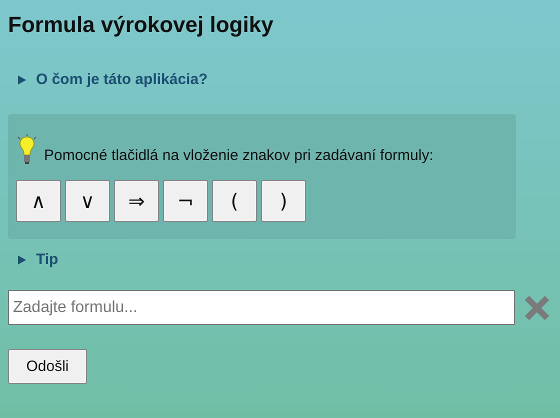 The width and height of the screenshot is (560, 418). What do you see at coordinates (185, 201) in the screenshot?
I see `symbol-button: ¬` at bounding box center [185, 201].